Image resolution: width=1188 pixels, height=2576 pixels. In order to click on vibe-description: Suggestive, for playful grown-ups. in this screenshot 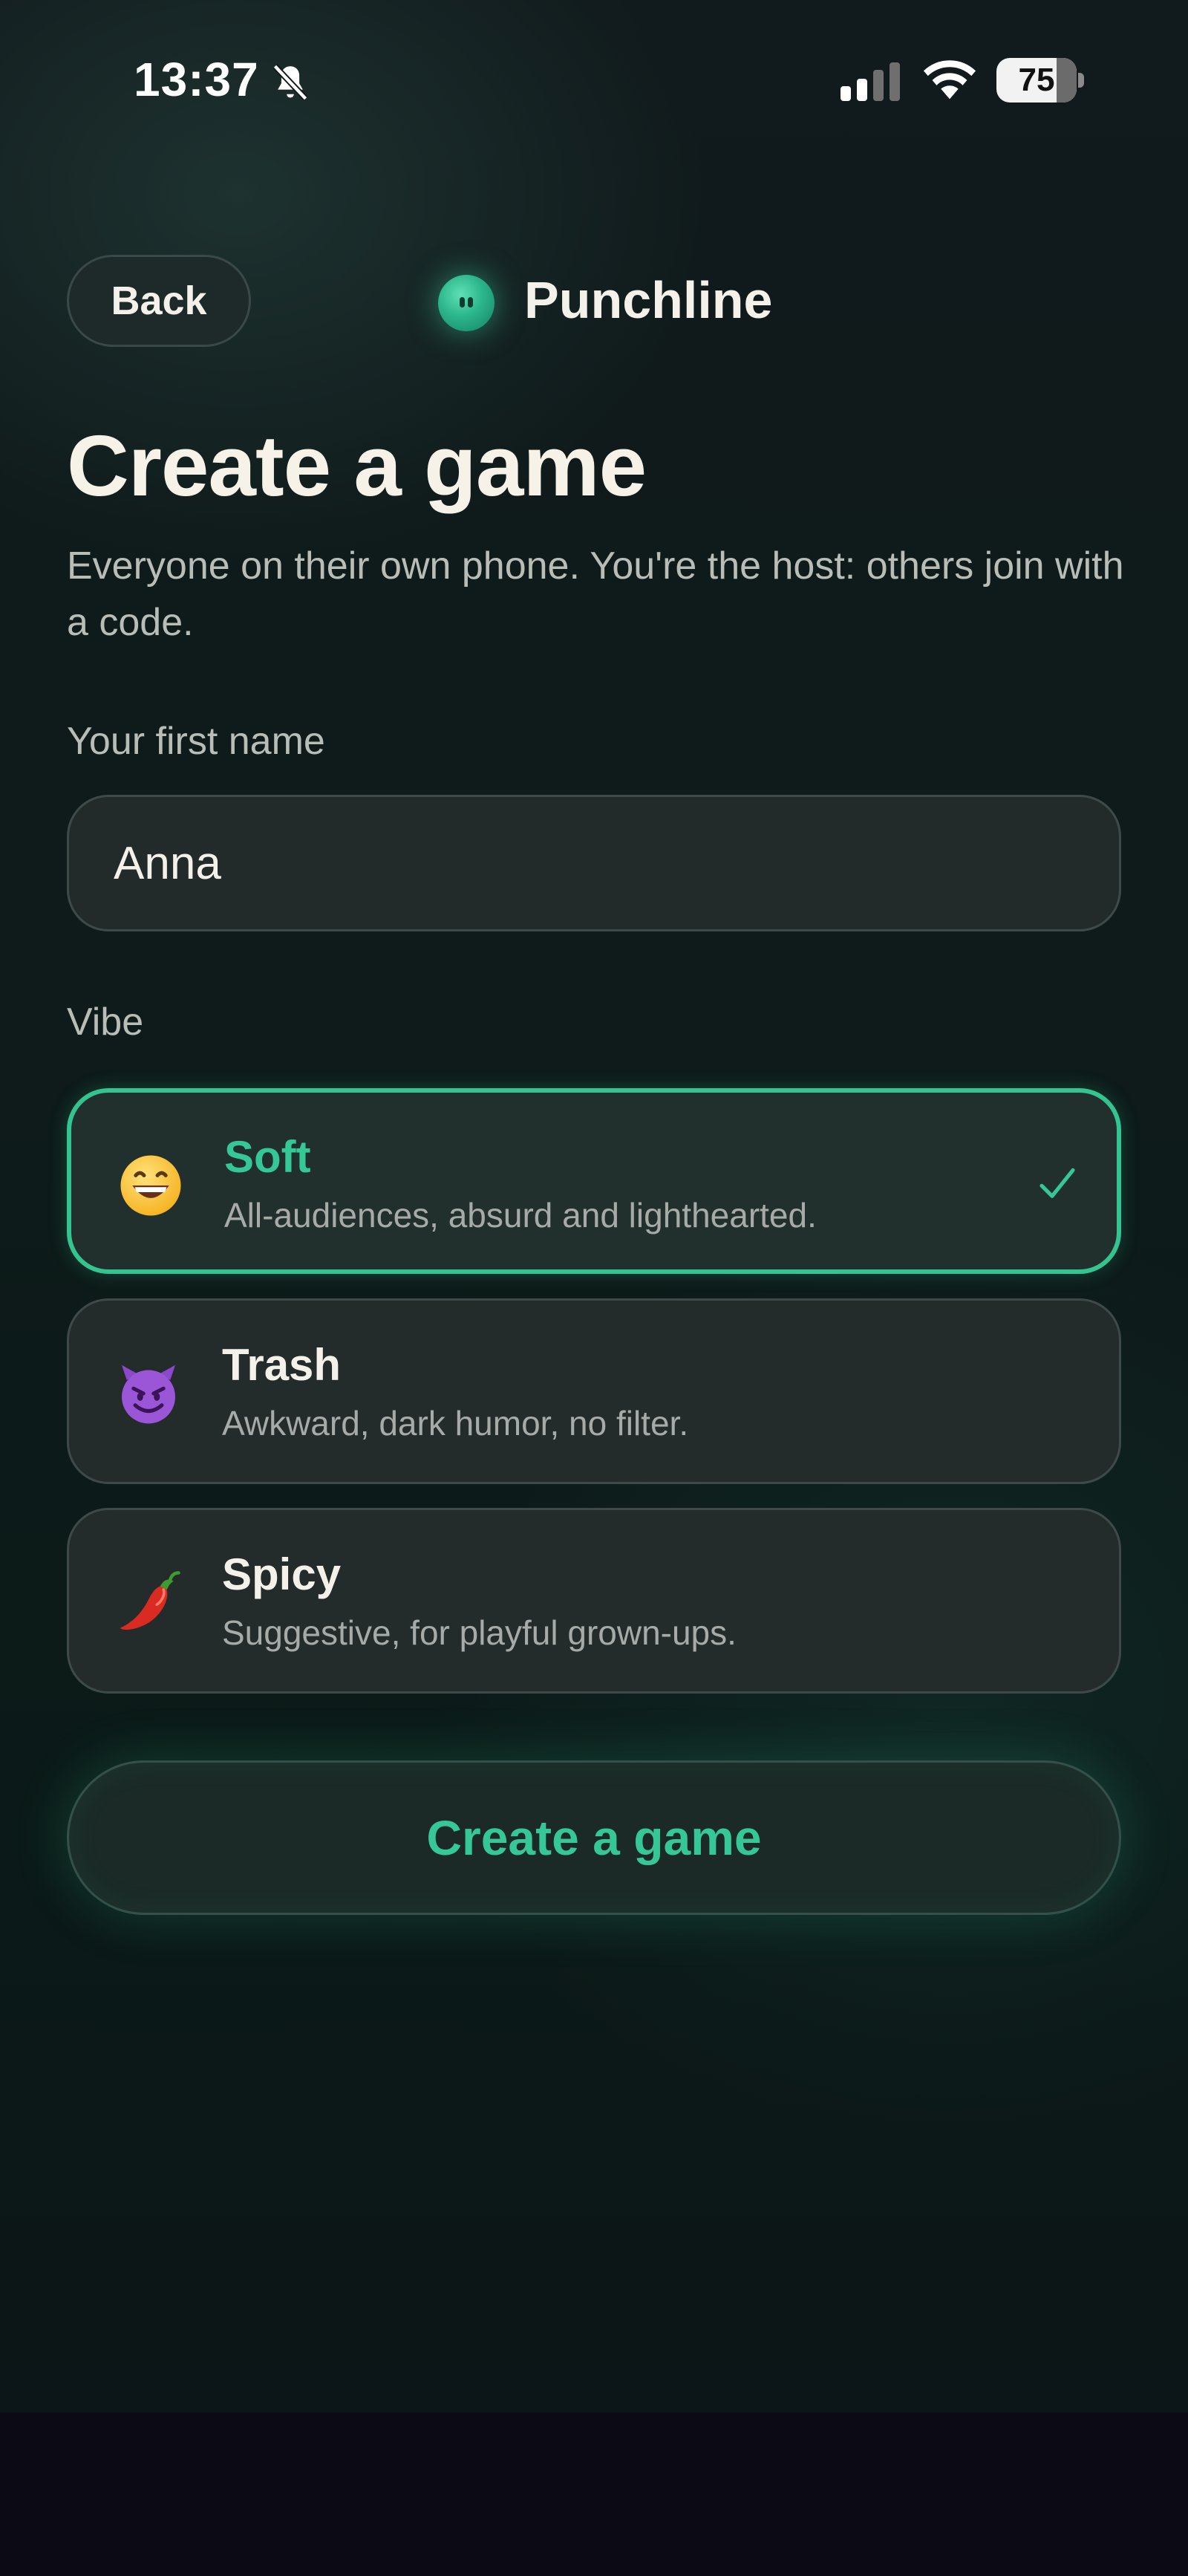, I will do `click(480, 1633)`.